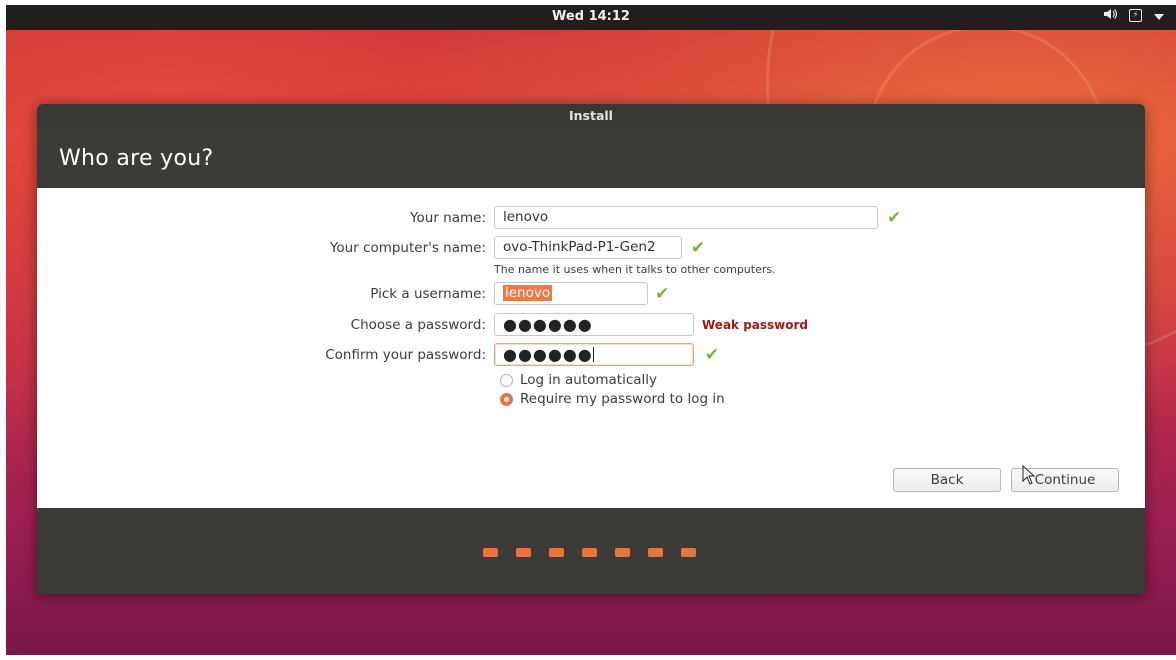 The width and height of the screenshot is (1176, 660). I want to click on login-password-option: Require my password to log in, so click(612, 399).